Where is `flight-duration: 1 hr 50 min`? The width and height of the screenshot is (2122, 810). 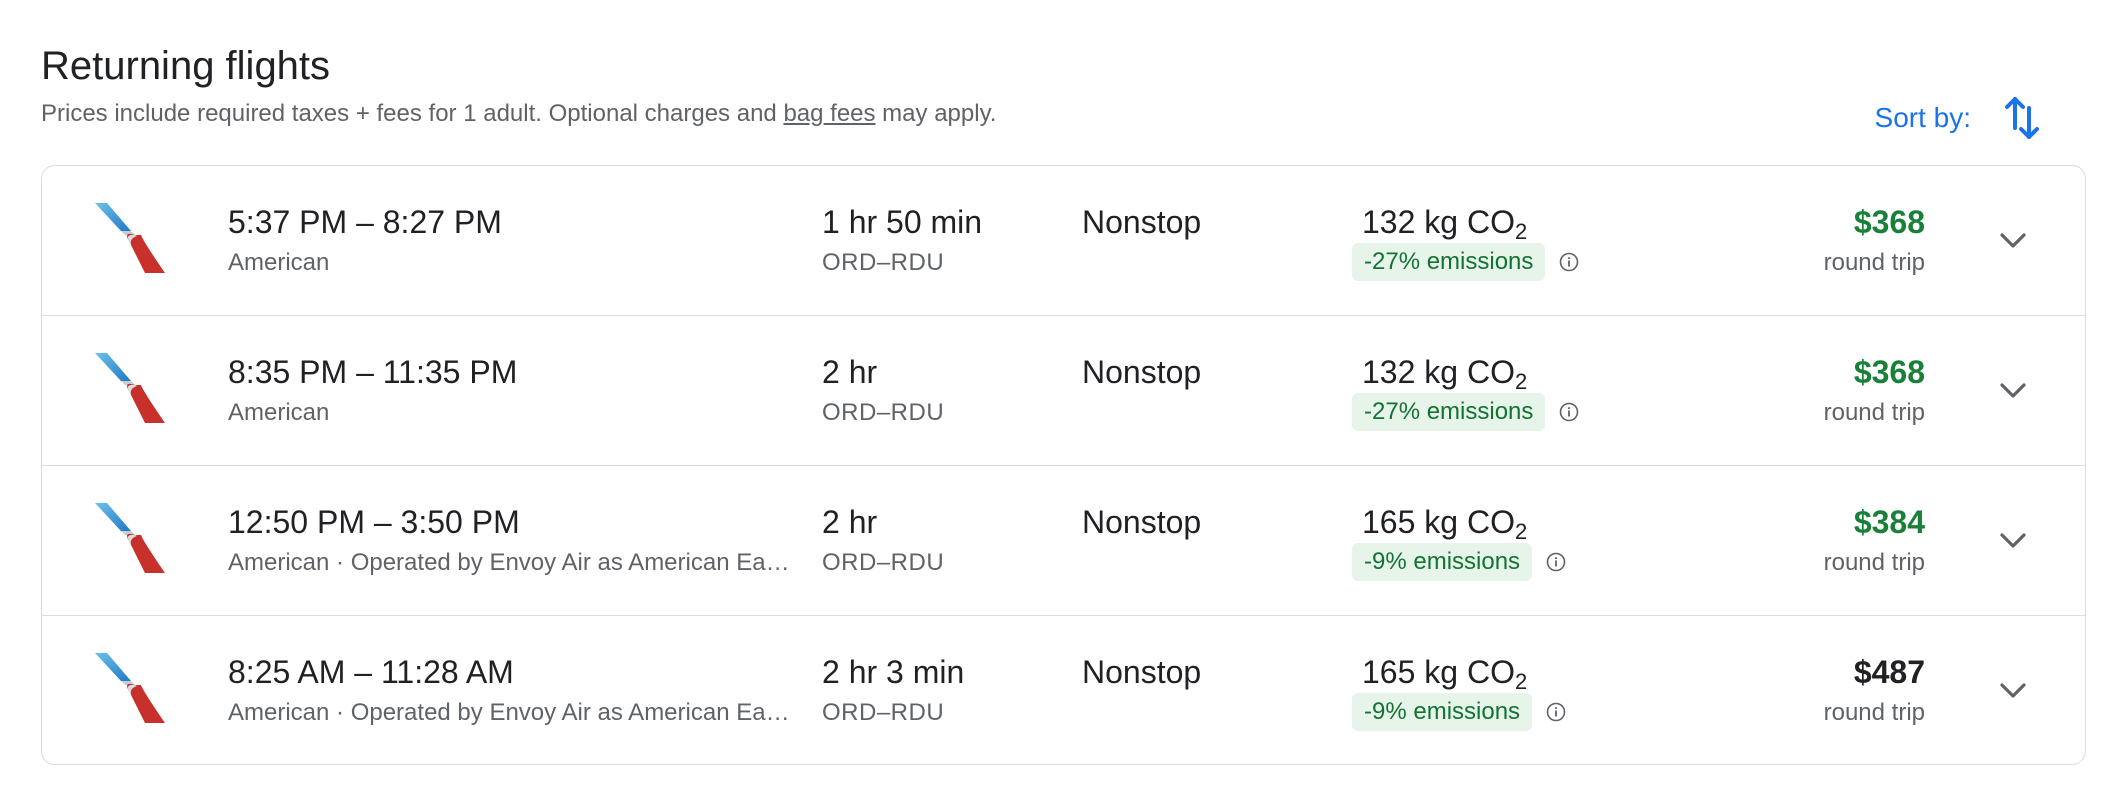 flight-duration: 1 hr 50 min is located at coordinates (902, 222).